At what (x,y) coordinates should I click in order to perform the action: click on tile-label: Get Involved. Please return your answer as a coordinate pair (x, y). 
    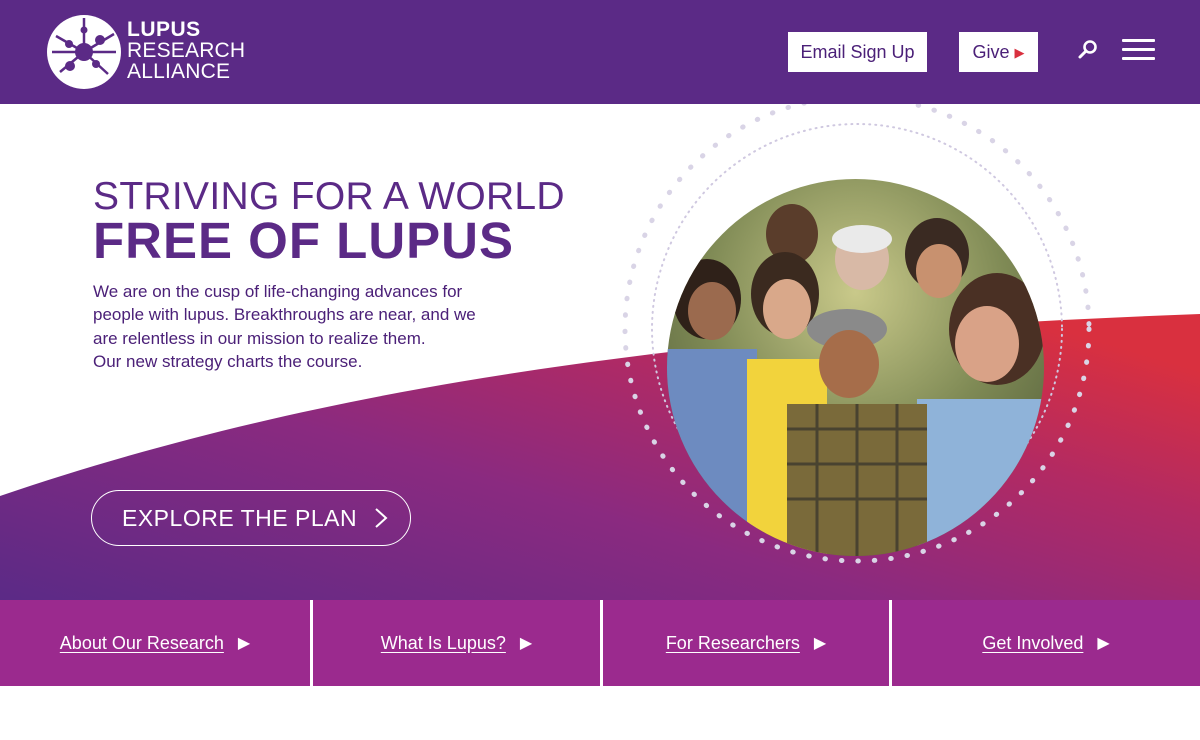
    Looking at the image, I should click on (1033, 642).